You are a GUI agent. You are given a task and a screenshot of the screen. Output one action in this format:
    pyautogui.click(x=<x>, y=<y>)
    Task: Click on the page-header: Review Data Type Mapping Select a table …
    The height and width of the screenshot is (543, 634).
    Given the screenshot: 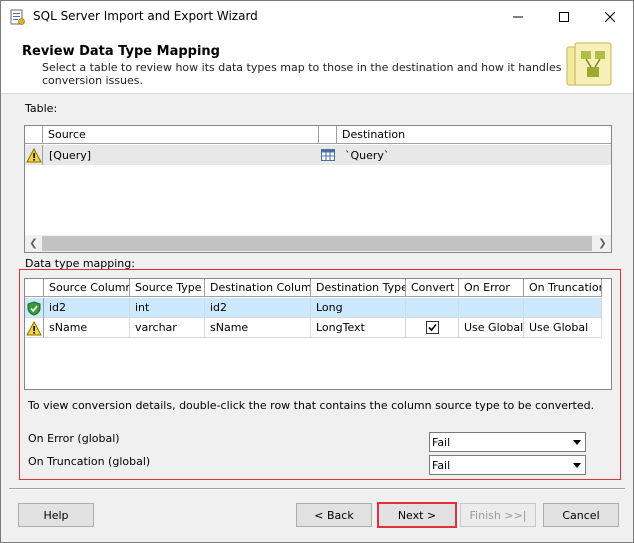 What is the action you would take?
    pyautogui.click(x=317, y=63)
    